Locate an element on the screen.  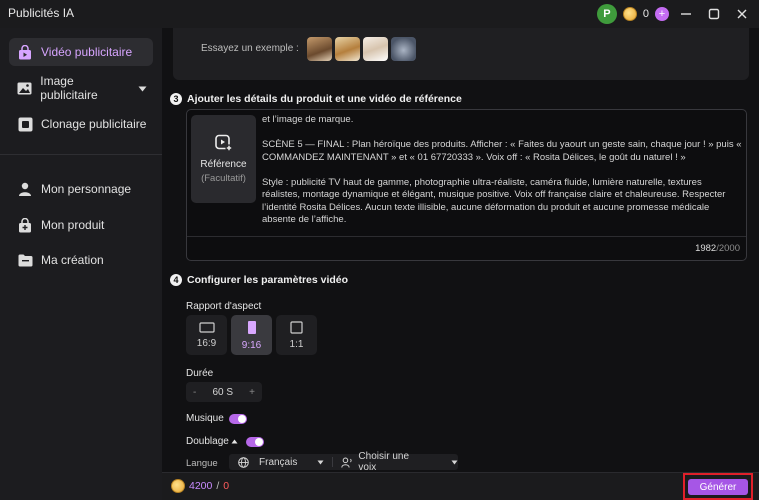
char-count: 1982 is located at coordinates (706, 248).